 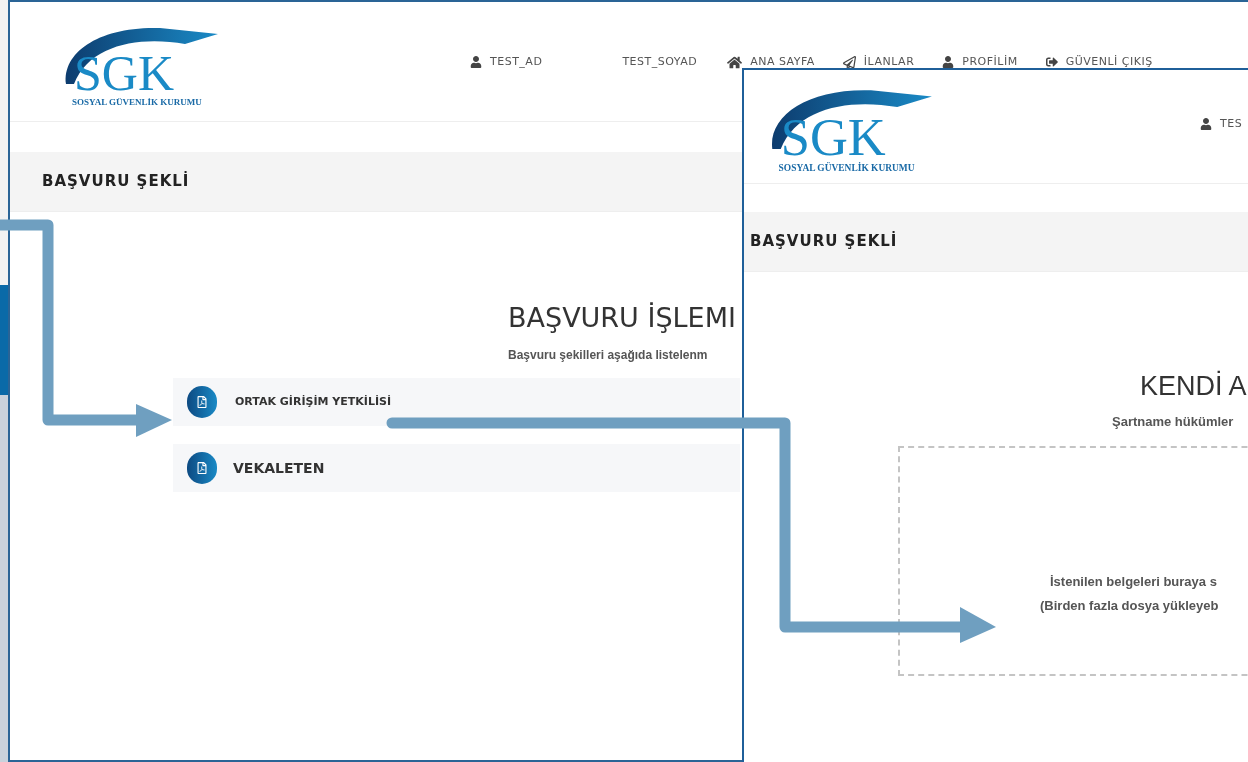 I want to click on page-subheading: Şartname hükümler, so click(x=1173, y=422).